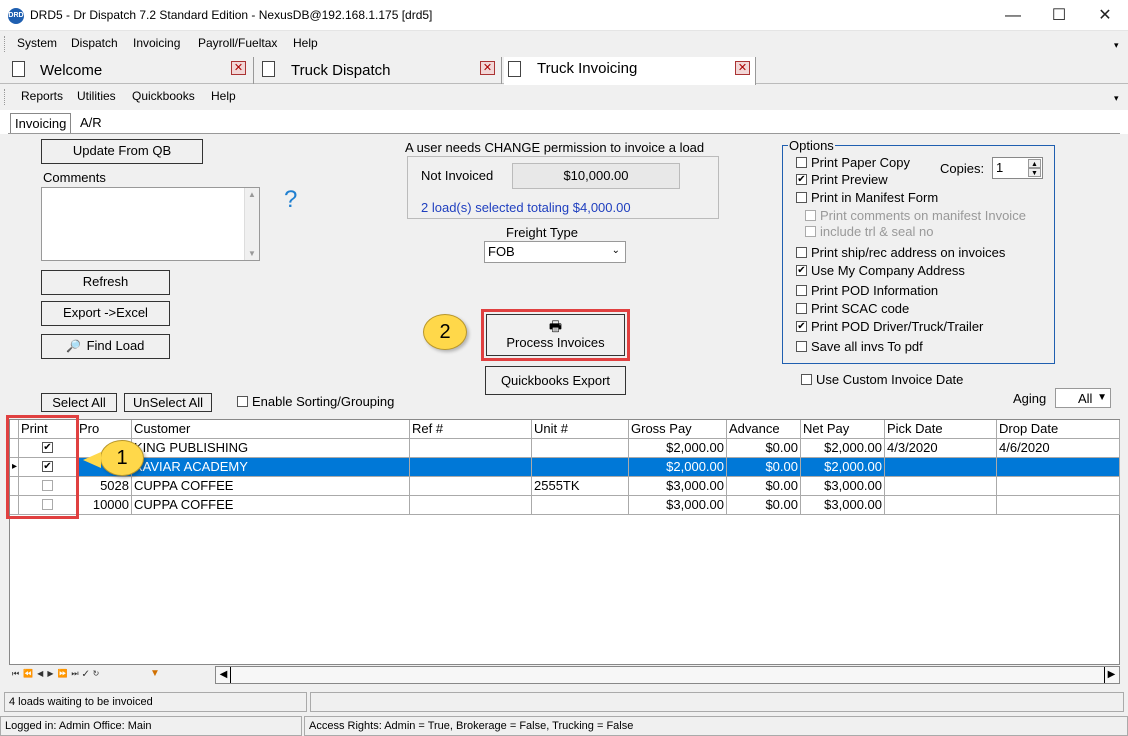  What do you see at coordinates (122, 151) in the screenshot?
I see `update-from-qb-button: Update From QB` at bounding box center [122, 151].